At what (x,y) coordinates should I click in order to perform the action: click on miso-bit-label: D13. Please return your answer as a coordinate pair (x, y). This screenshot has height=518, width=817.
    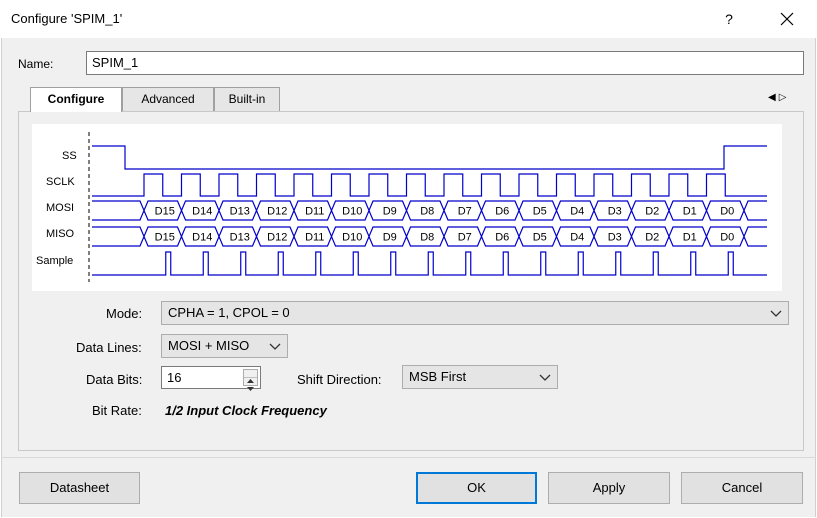
    Looking at the image, I should click on (240, 238).